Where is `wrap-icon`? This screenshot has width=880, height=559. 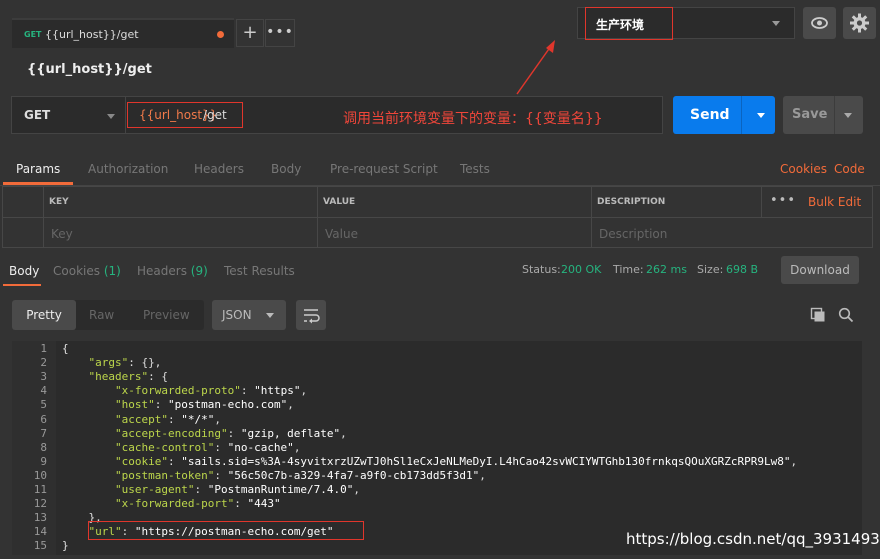
wrap-icon is located at coordinates (312, 316).